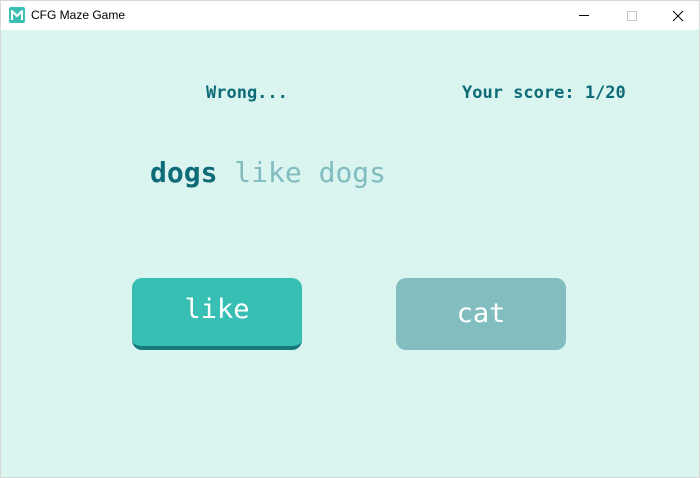  What do you see at coordinates (350, 15) in the screenshot?
I see `title-bar: CFG Maze Game` at bounding box center [350, 15].